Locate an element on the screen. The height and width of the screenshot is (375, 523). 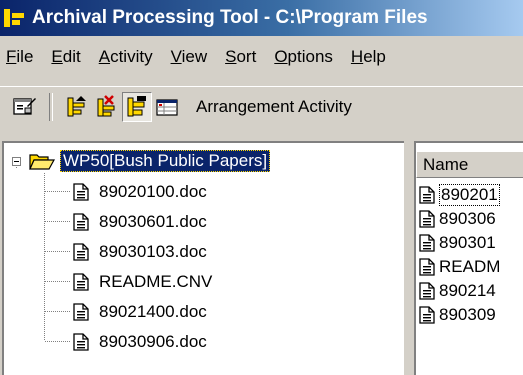
list-item-label: 890301 is located at coordinates (467, 242).